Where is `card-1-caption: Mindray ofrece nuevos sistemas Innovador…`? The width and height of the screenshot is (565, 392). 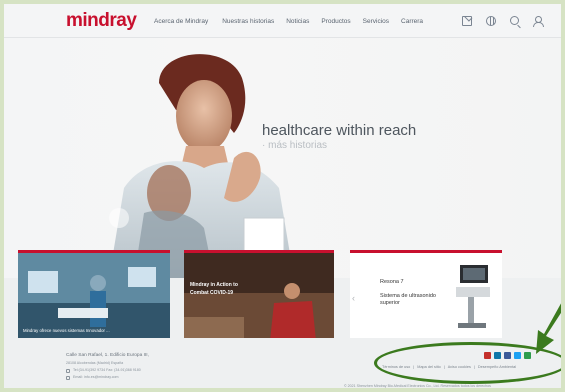 card-1-caption: Mindray ofrece nuevos sistemas Innovador… is located at coordinates (66, 330).